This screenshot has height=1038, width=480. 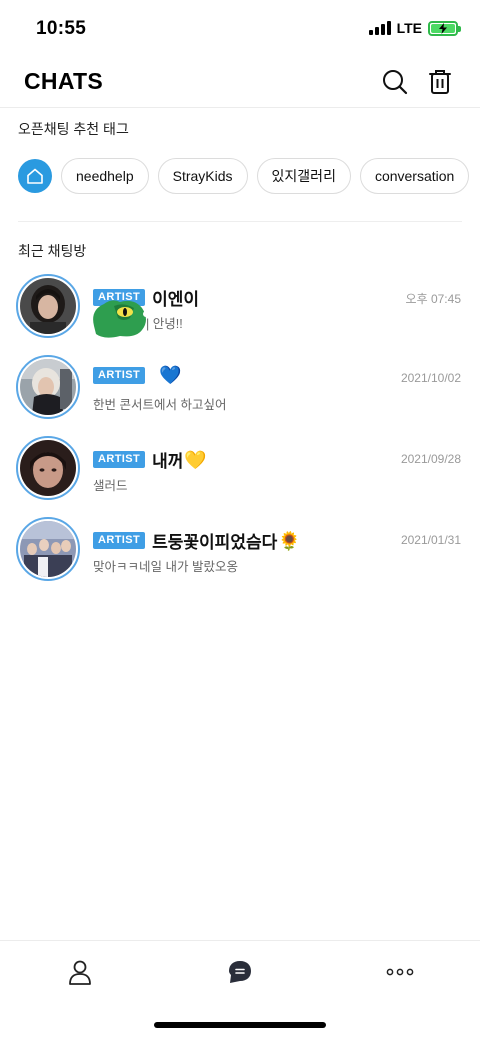 What do you see at coordinates (165, 567) in the screenshot?
I see `chat-preview: 맞아ㅋㅋ네일 내가 발랐오옹` at bounding box center [165, 567].